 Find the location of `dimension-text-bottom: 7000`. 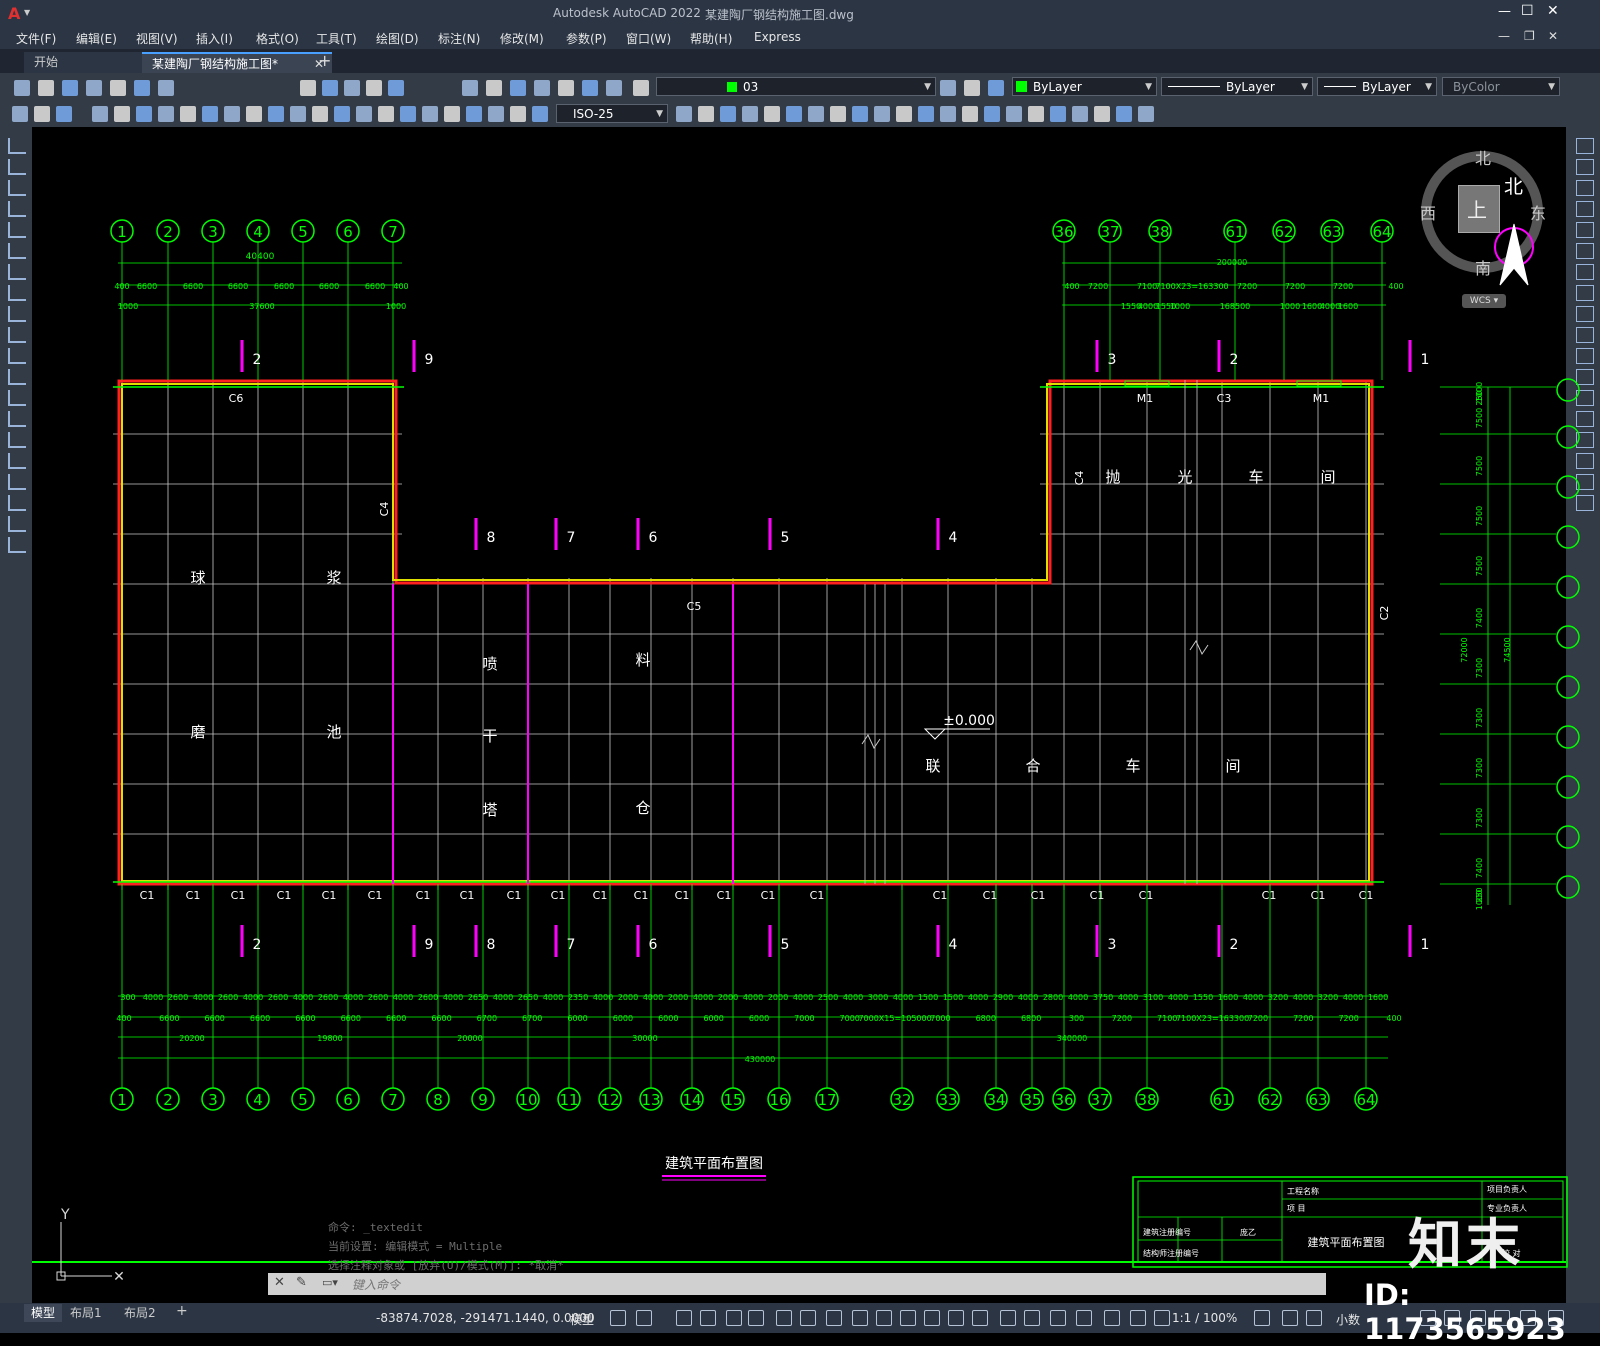

dimension-text-bottom: 7000 is located at coordinates (804, 1018).